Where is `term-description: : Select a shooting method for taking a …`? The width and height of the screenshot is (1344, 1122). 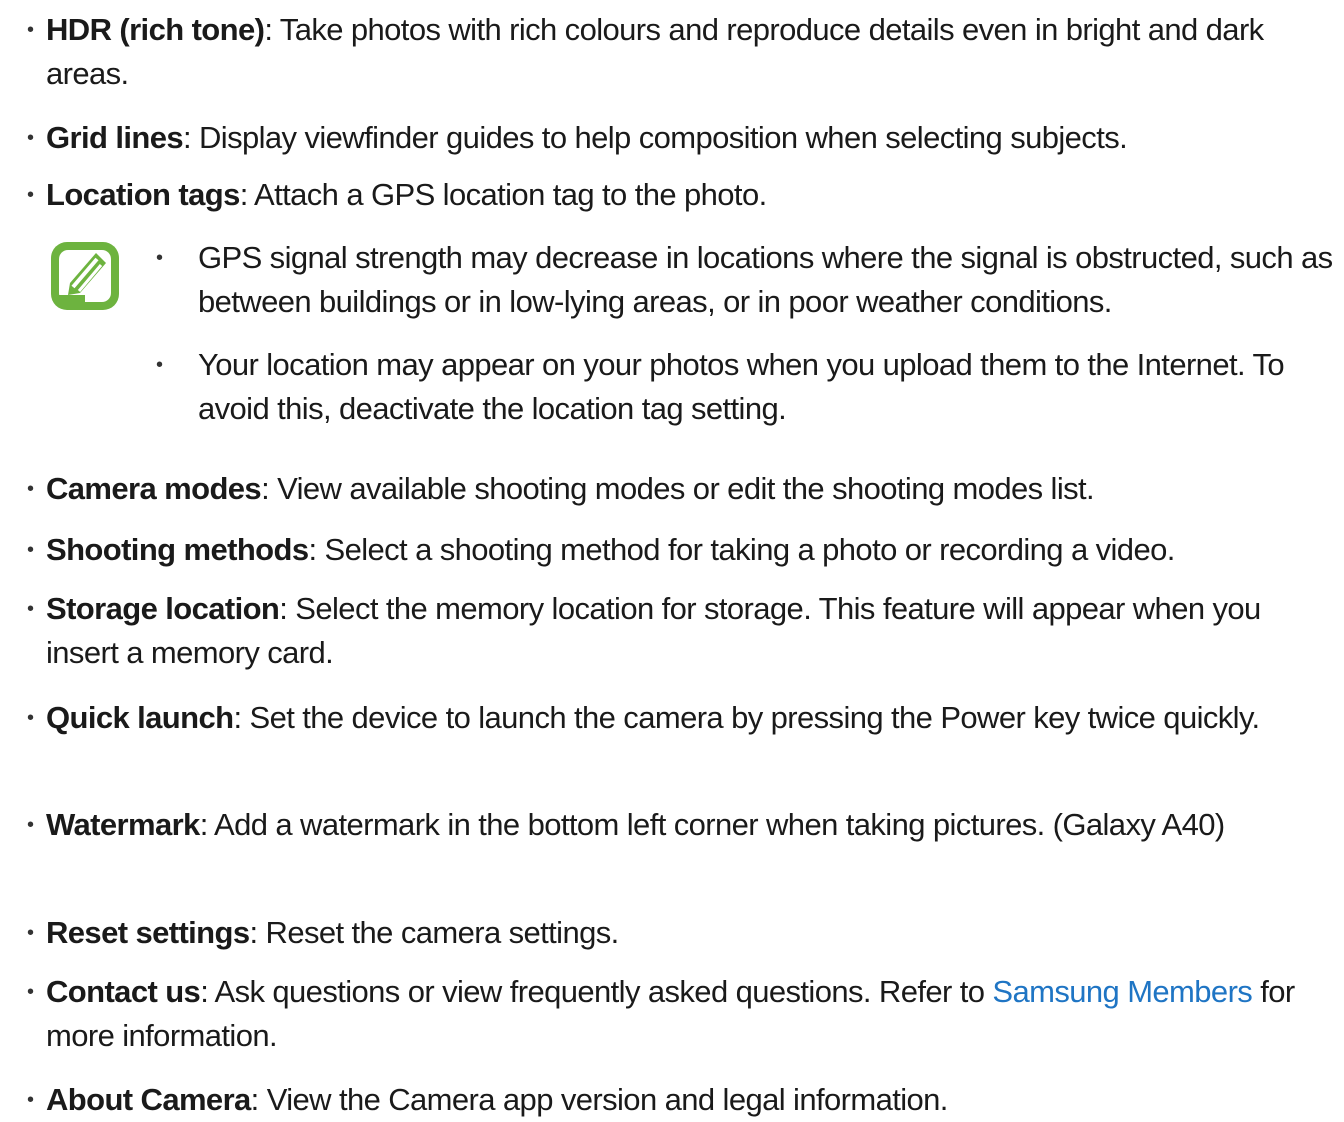
term-description: : Select a shooting method for taking a … is located at coordinates (741, 549).